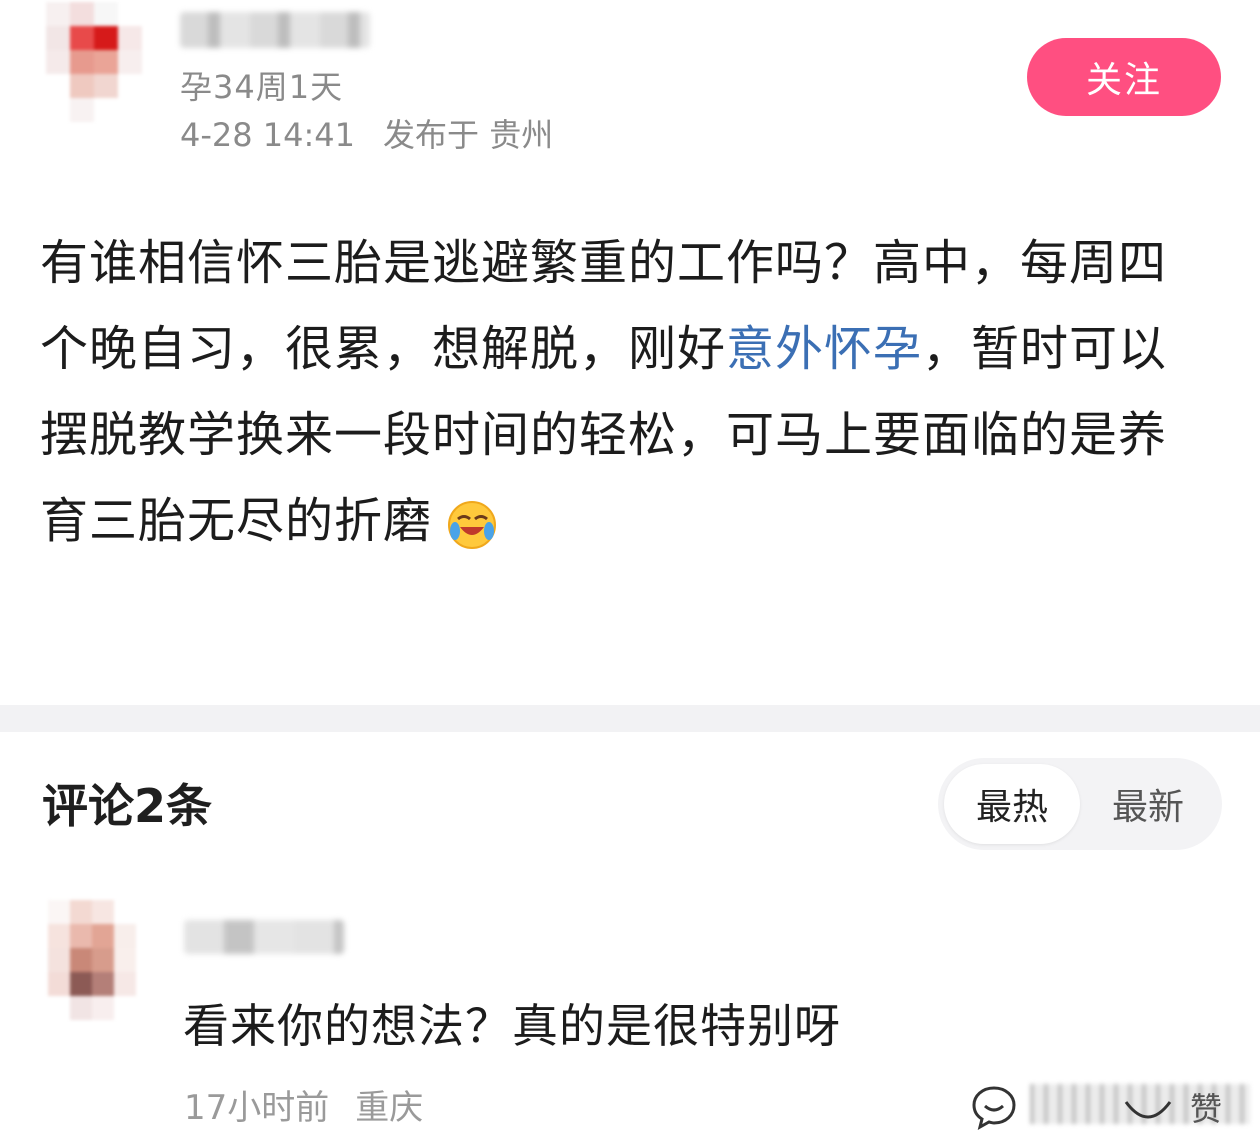 This screenshot has height=1134, width=1260. I want to click on pregnancy-week: 孕34周1天, so click(262, 87).